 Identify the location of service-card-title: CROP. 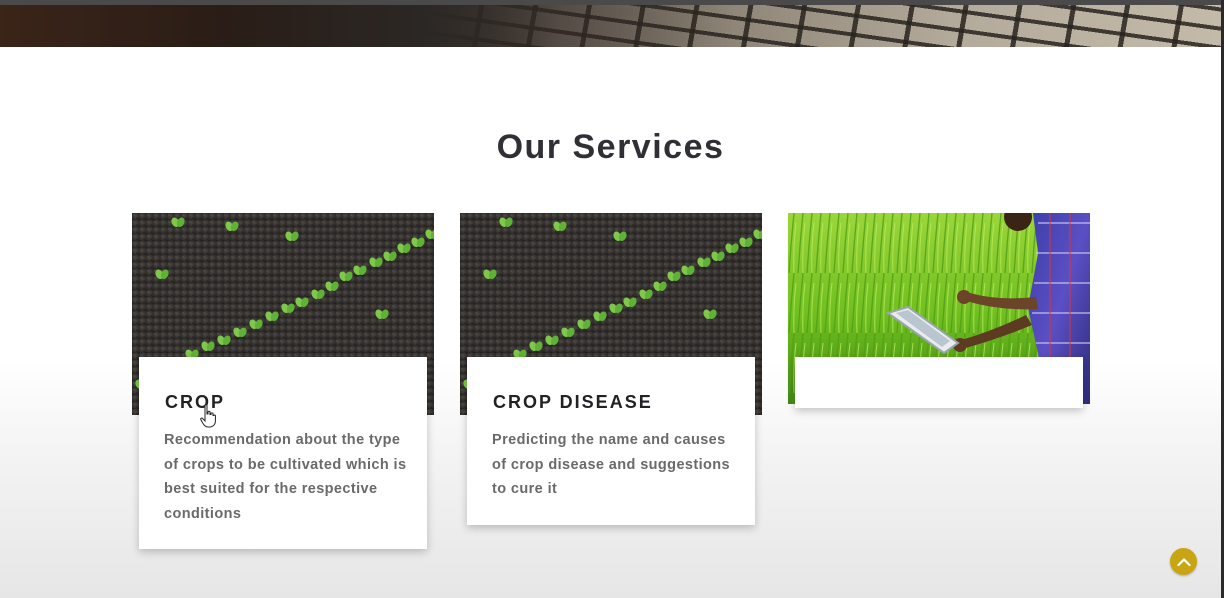
(195, 402).